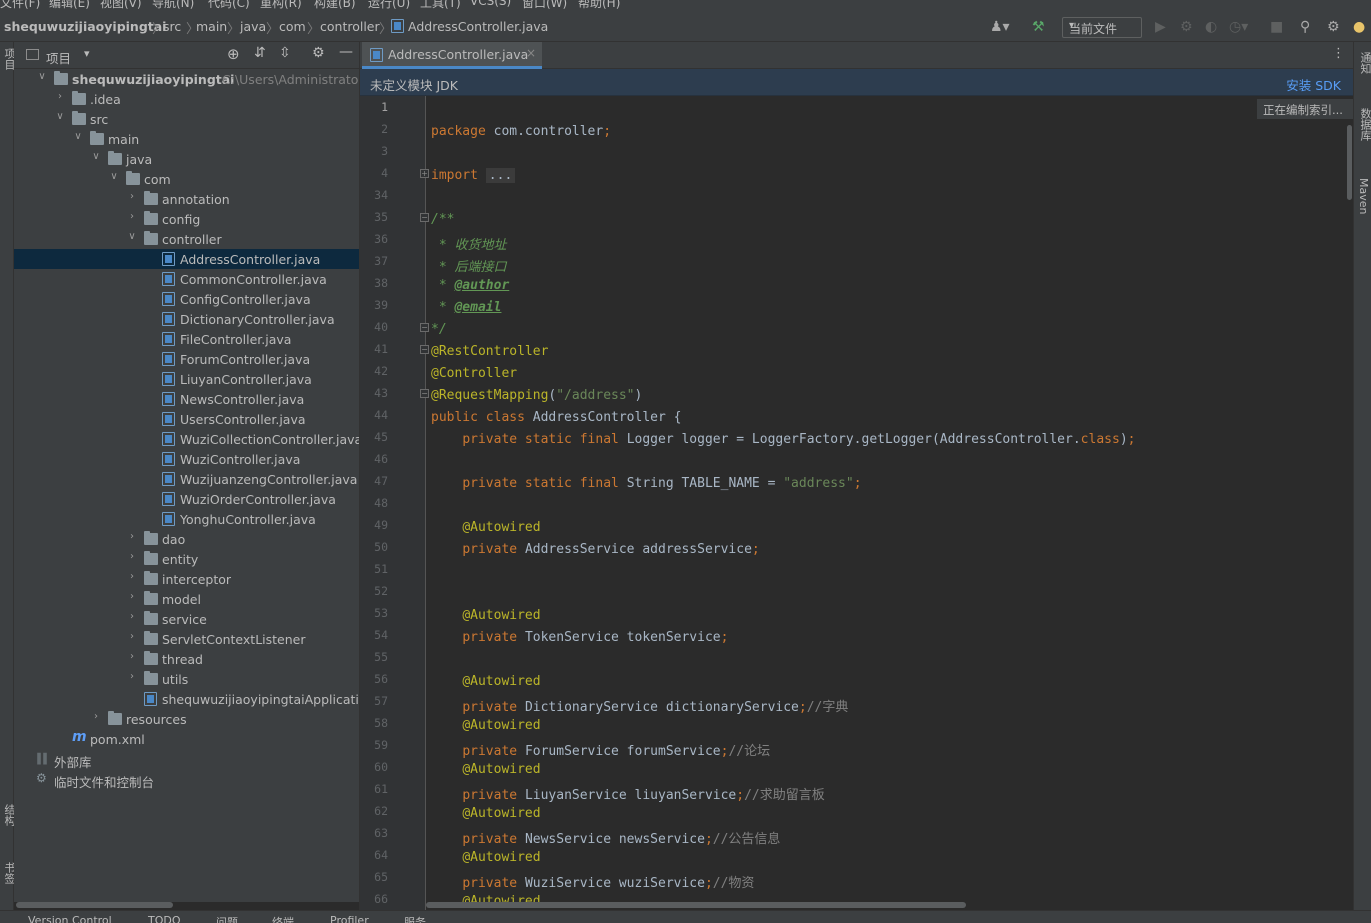 The width and height of the screenshot is (1371, 923). Describe the element at coordinates (283, 918) in the screenshot. I see `terminal-tab: 终端` at that location.